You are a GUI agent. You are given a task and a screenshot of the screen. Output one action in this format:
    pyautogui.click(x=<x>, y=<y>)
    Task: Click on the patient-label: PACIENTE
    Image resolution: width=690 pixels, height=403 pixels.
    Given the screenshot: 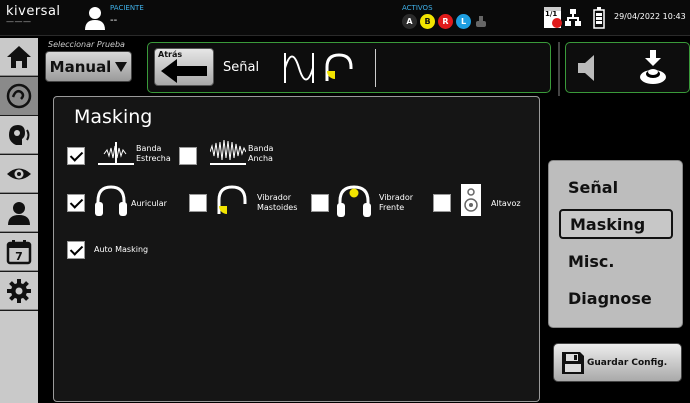 What is the action you would take?
    pyautogui.click(x=127, y=8)
    